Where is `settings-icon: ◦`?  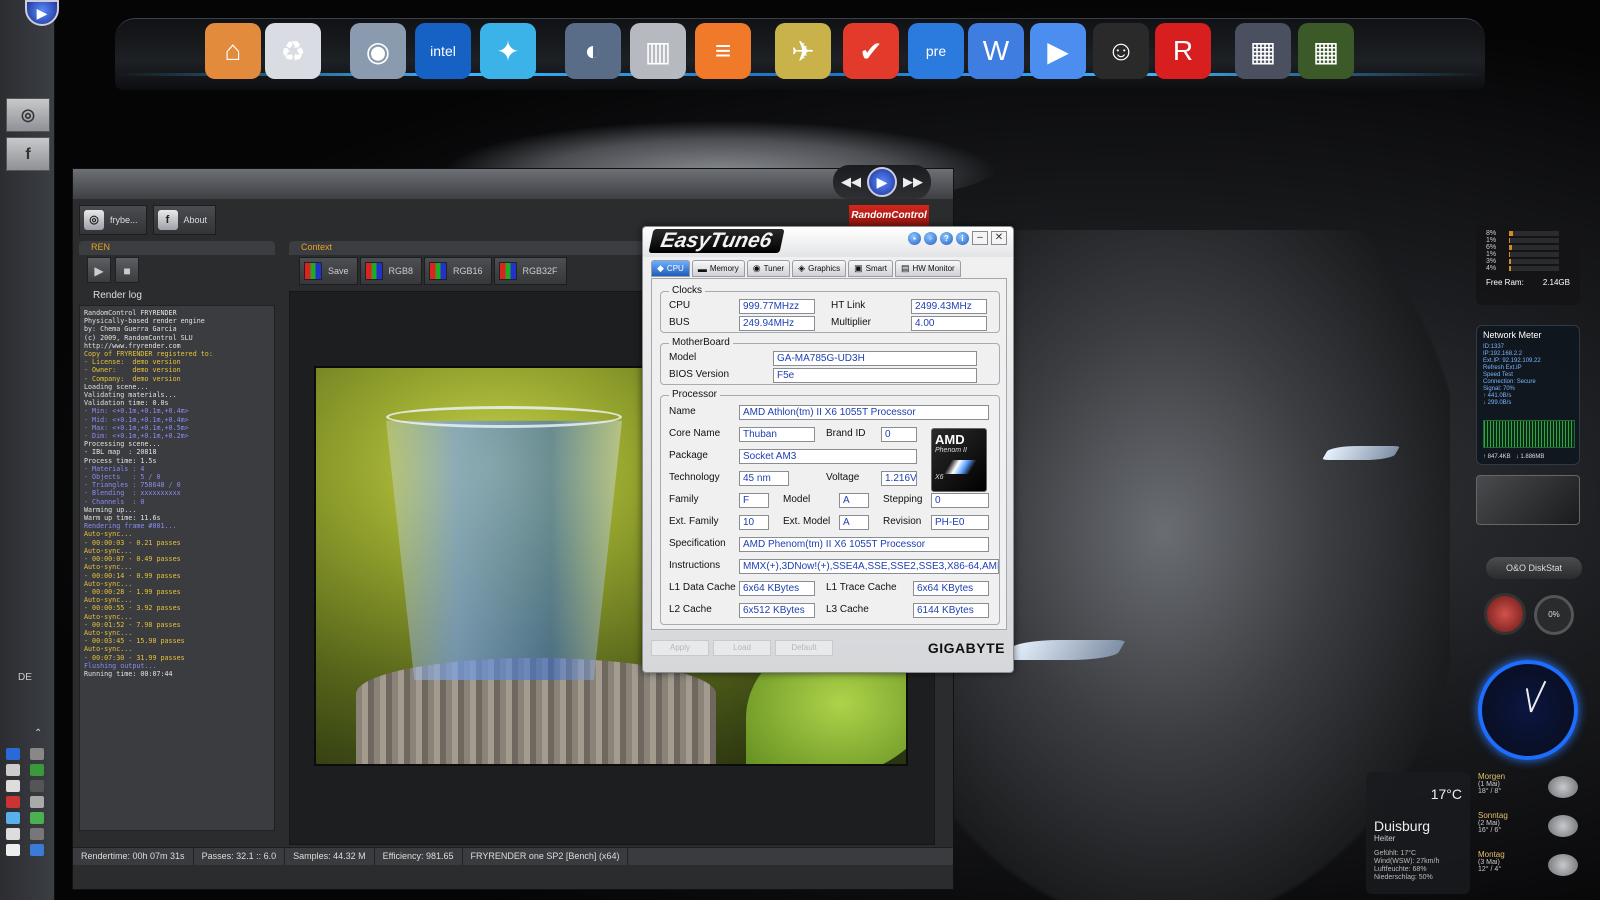
settings-icon: ◦ is located at coordinates (930, 238).